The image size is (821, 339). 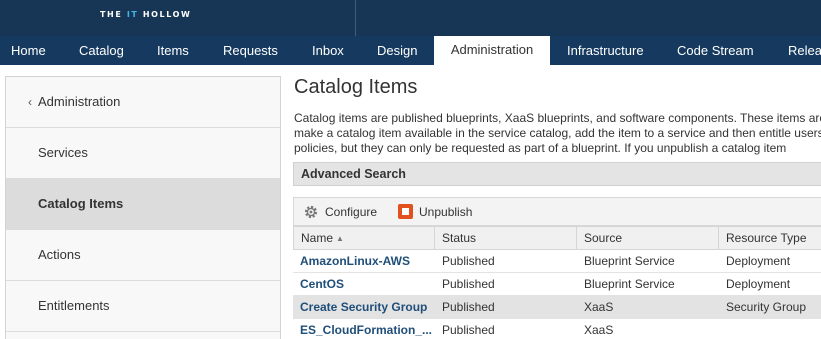 I want to click on unpublish-button: Unpublish, so click(x=435, y=212).